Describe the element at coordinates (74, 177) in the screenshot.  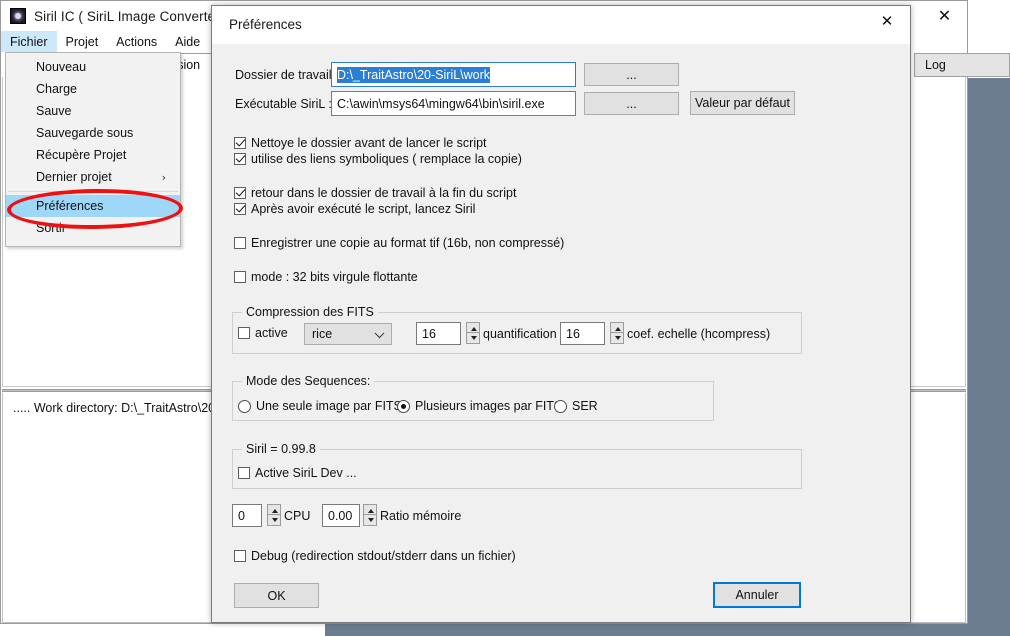
I see `menu-item-dernier-projet-label: Dernier projet` at that location.